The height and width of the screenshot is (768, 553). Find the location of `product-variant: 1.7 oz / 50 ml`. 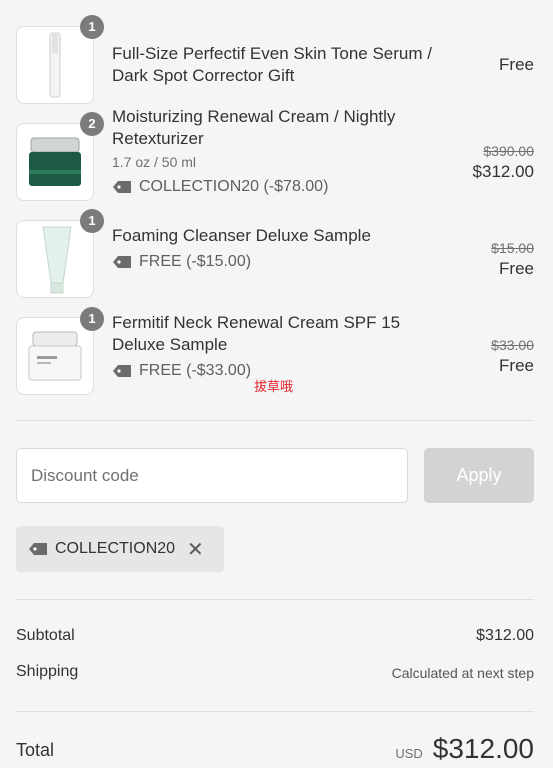

product-variant: 1.7 oz / 50 ml is located at coordinates (154, 162).